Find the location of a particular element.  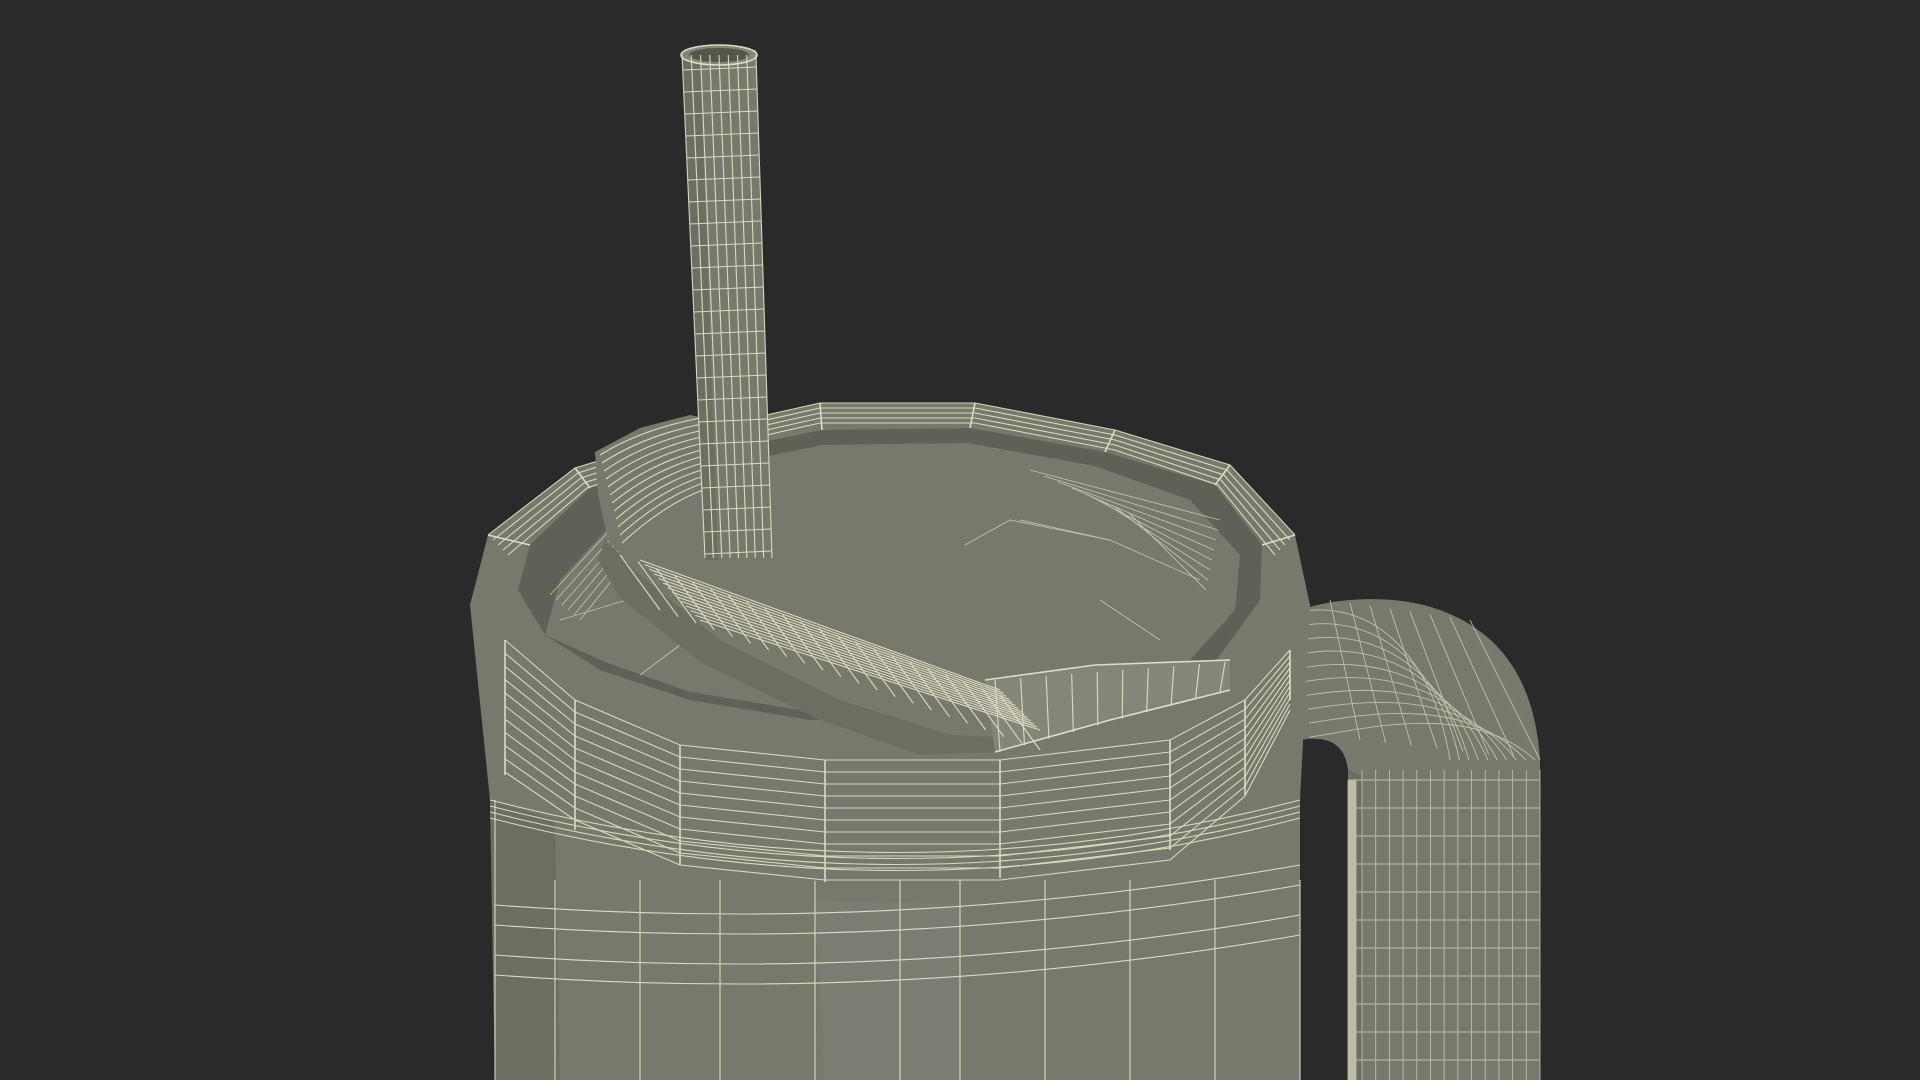

tumbler-handle is located at coordinates (1420, 839).